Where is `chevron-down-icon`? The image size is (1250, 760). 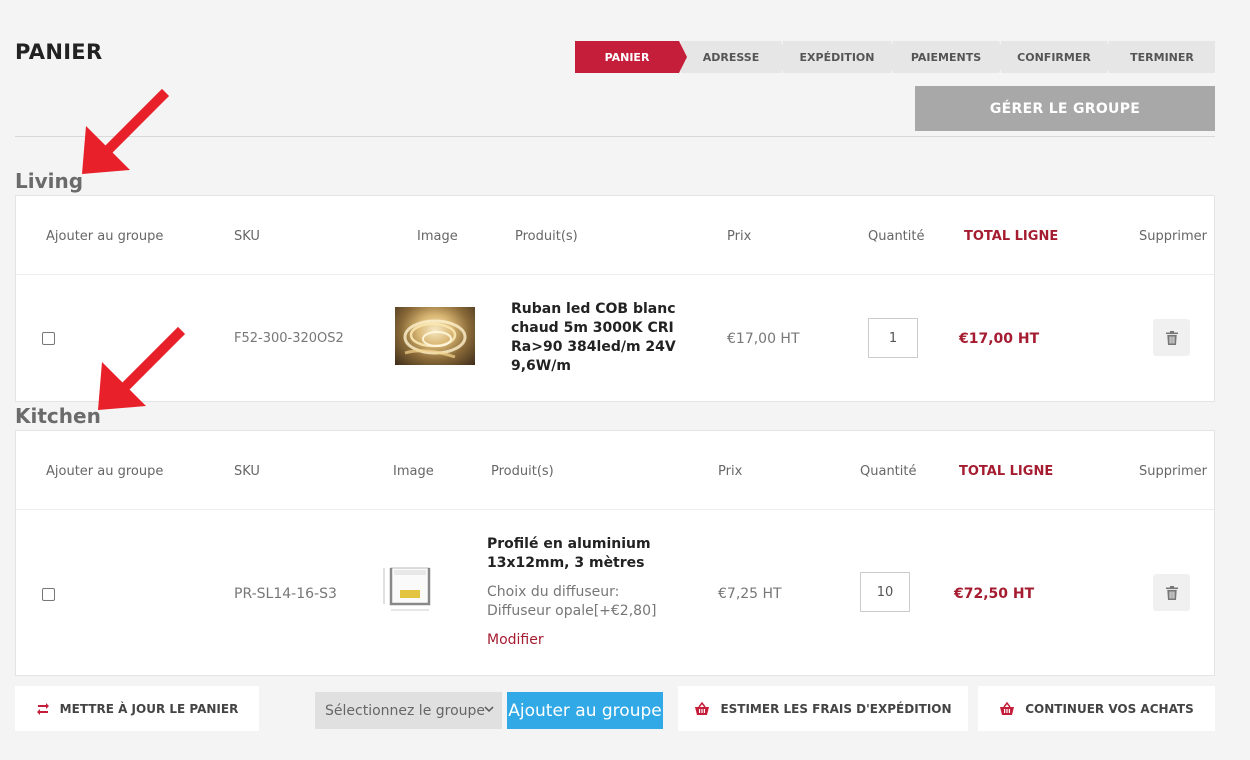 chevron-down-icon is located at coordinates (489, 709).